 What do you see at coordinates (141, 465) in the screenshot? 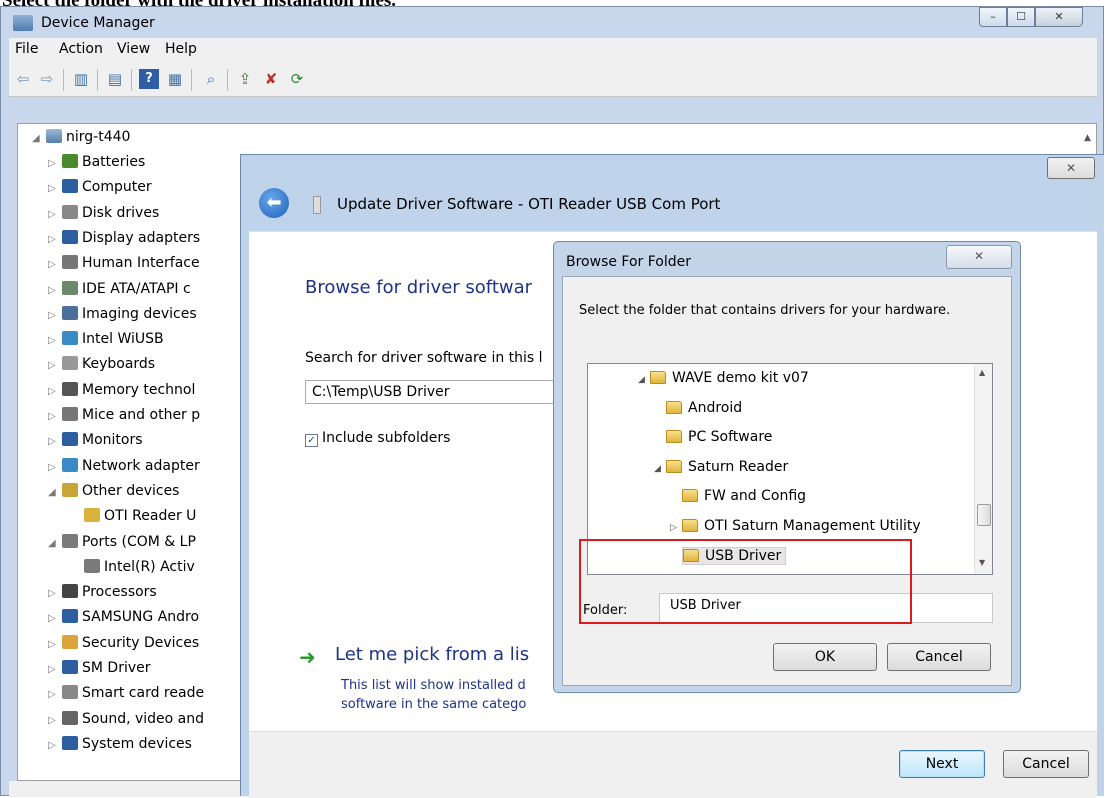
I see `tree-item-label: Network adapter` at bounding box center [141, 465].